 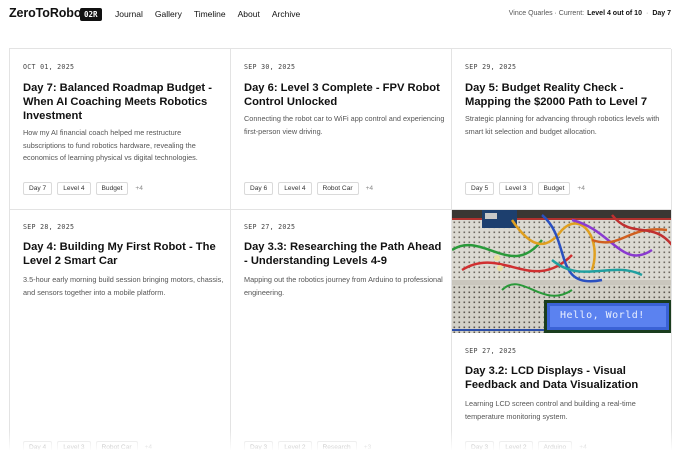 I want to click on site-logo: ZeroToRobot, so click(x=47, y=13).